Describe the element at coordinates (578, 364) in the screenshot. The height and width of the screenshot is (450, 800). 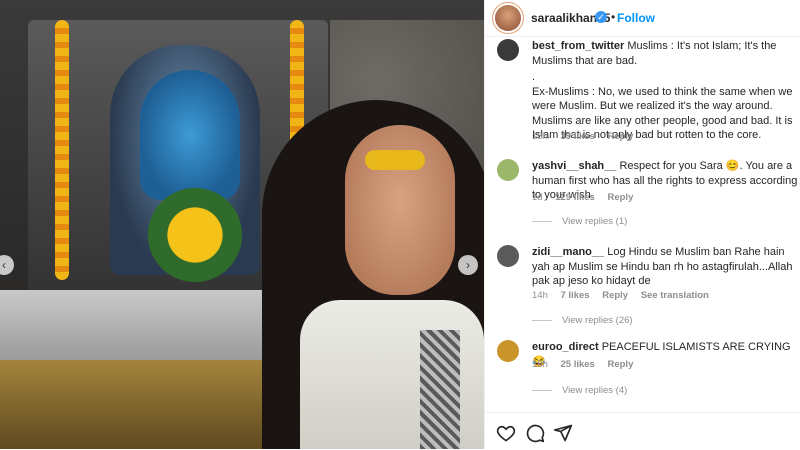
I see `likes-count: 25 likes` at that location.